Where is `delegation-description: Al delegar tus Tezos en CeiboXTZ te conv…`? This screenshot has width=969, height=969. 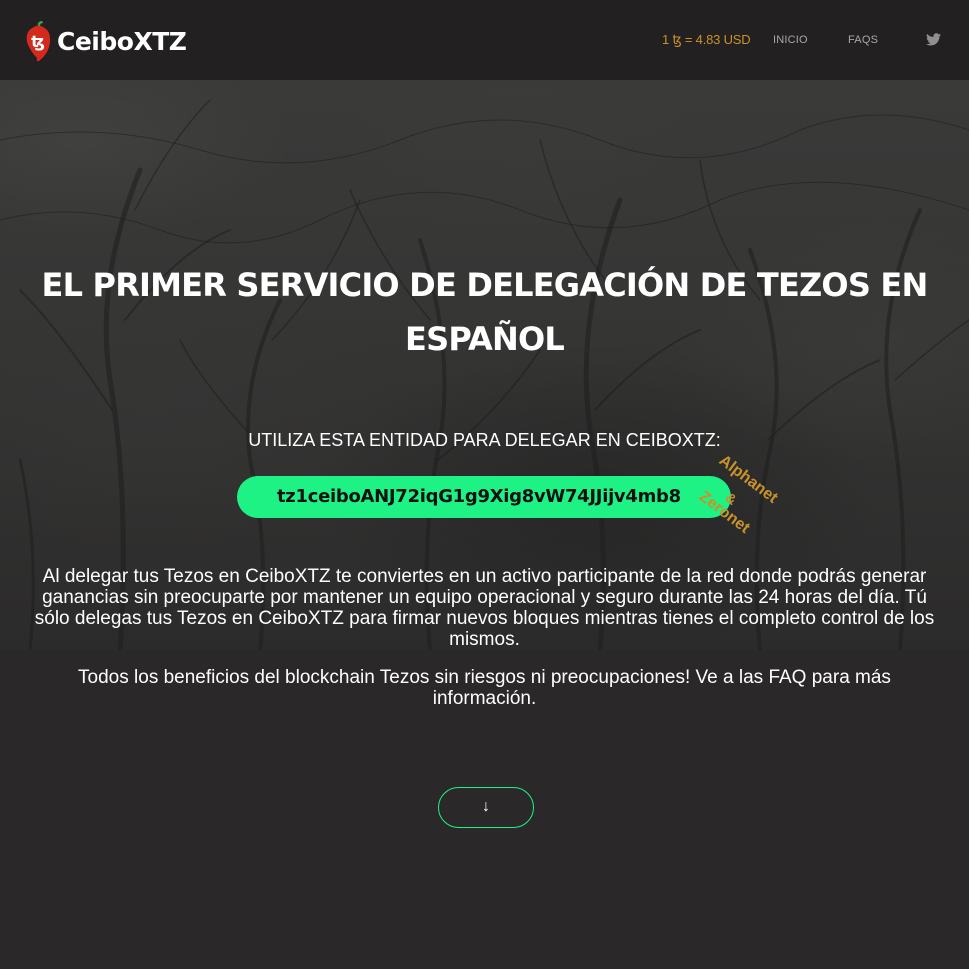 delegation-description: Al delegar tus Tezos en CeiboXTZ te conv… is located at coordinates (484, 608).